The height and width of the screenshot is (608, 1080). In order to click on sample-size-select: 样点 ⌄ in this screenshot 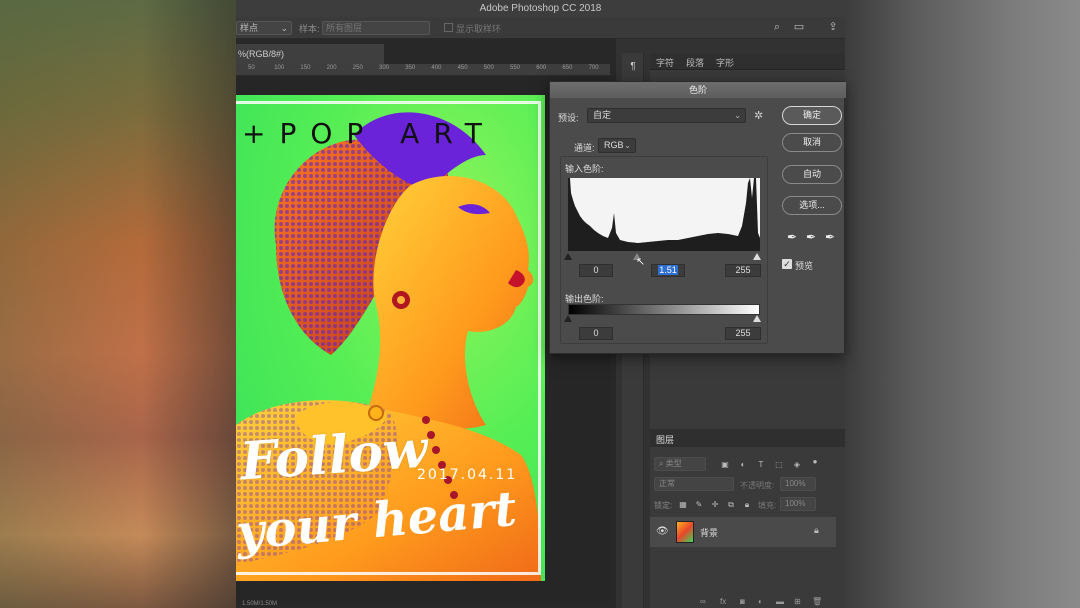, I will do `click(264, 28)`.